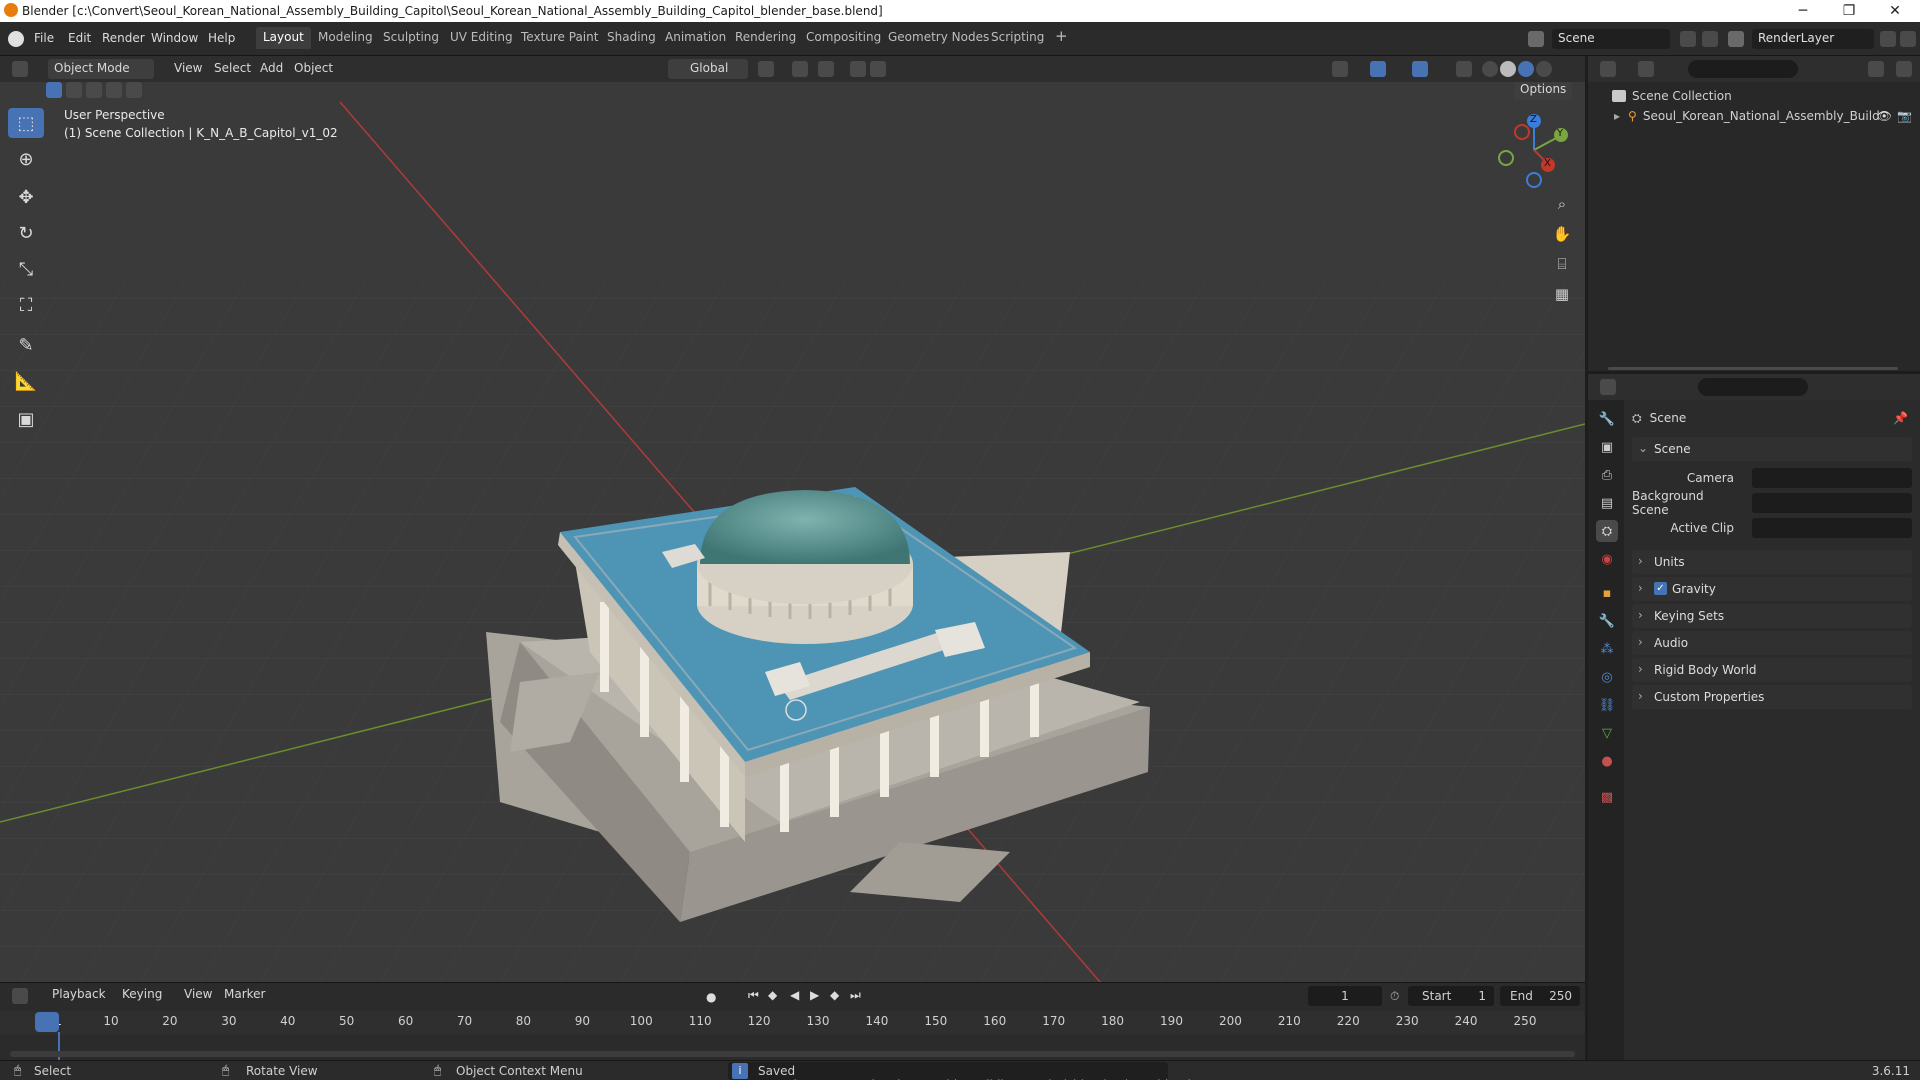 Image resolution: width=1920 pixels, height=1080 pixels. What do you see at coordinates (938, 38) in the screenshot?
I see `tab-geometry-nodes: Geometry Nodes` at bounding box center [938, 38].